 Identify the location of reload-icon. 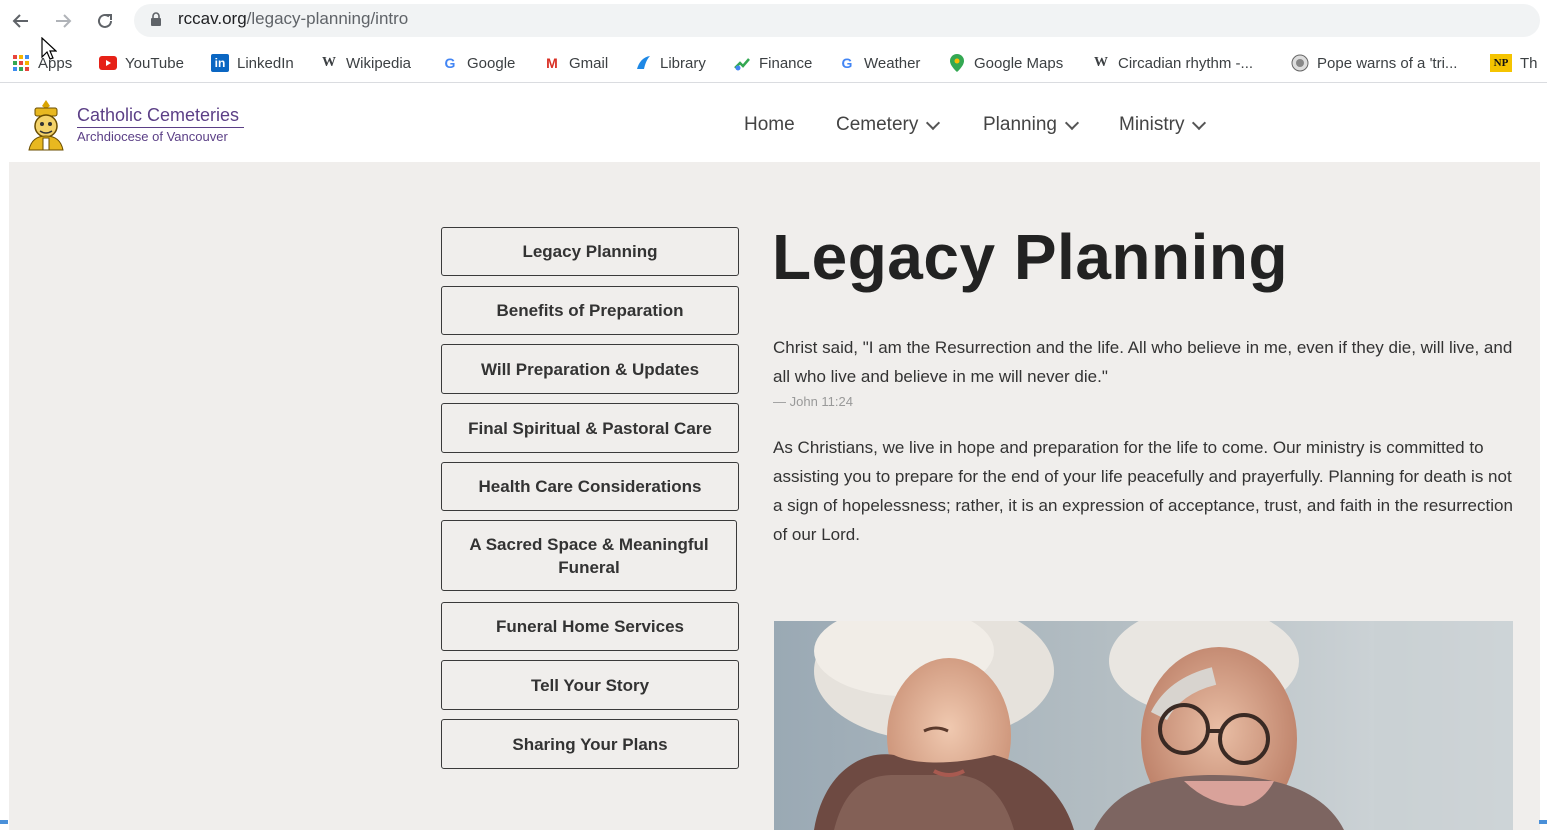
(105, 21).